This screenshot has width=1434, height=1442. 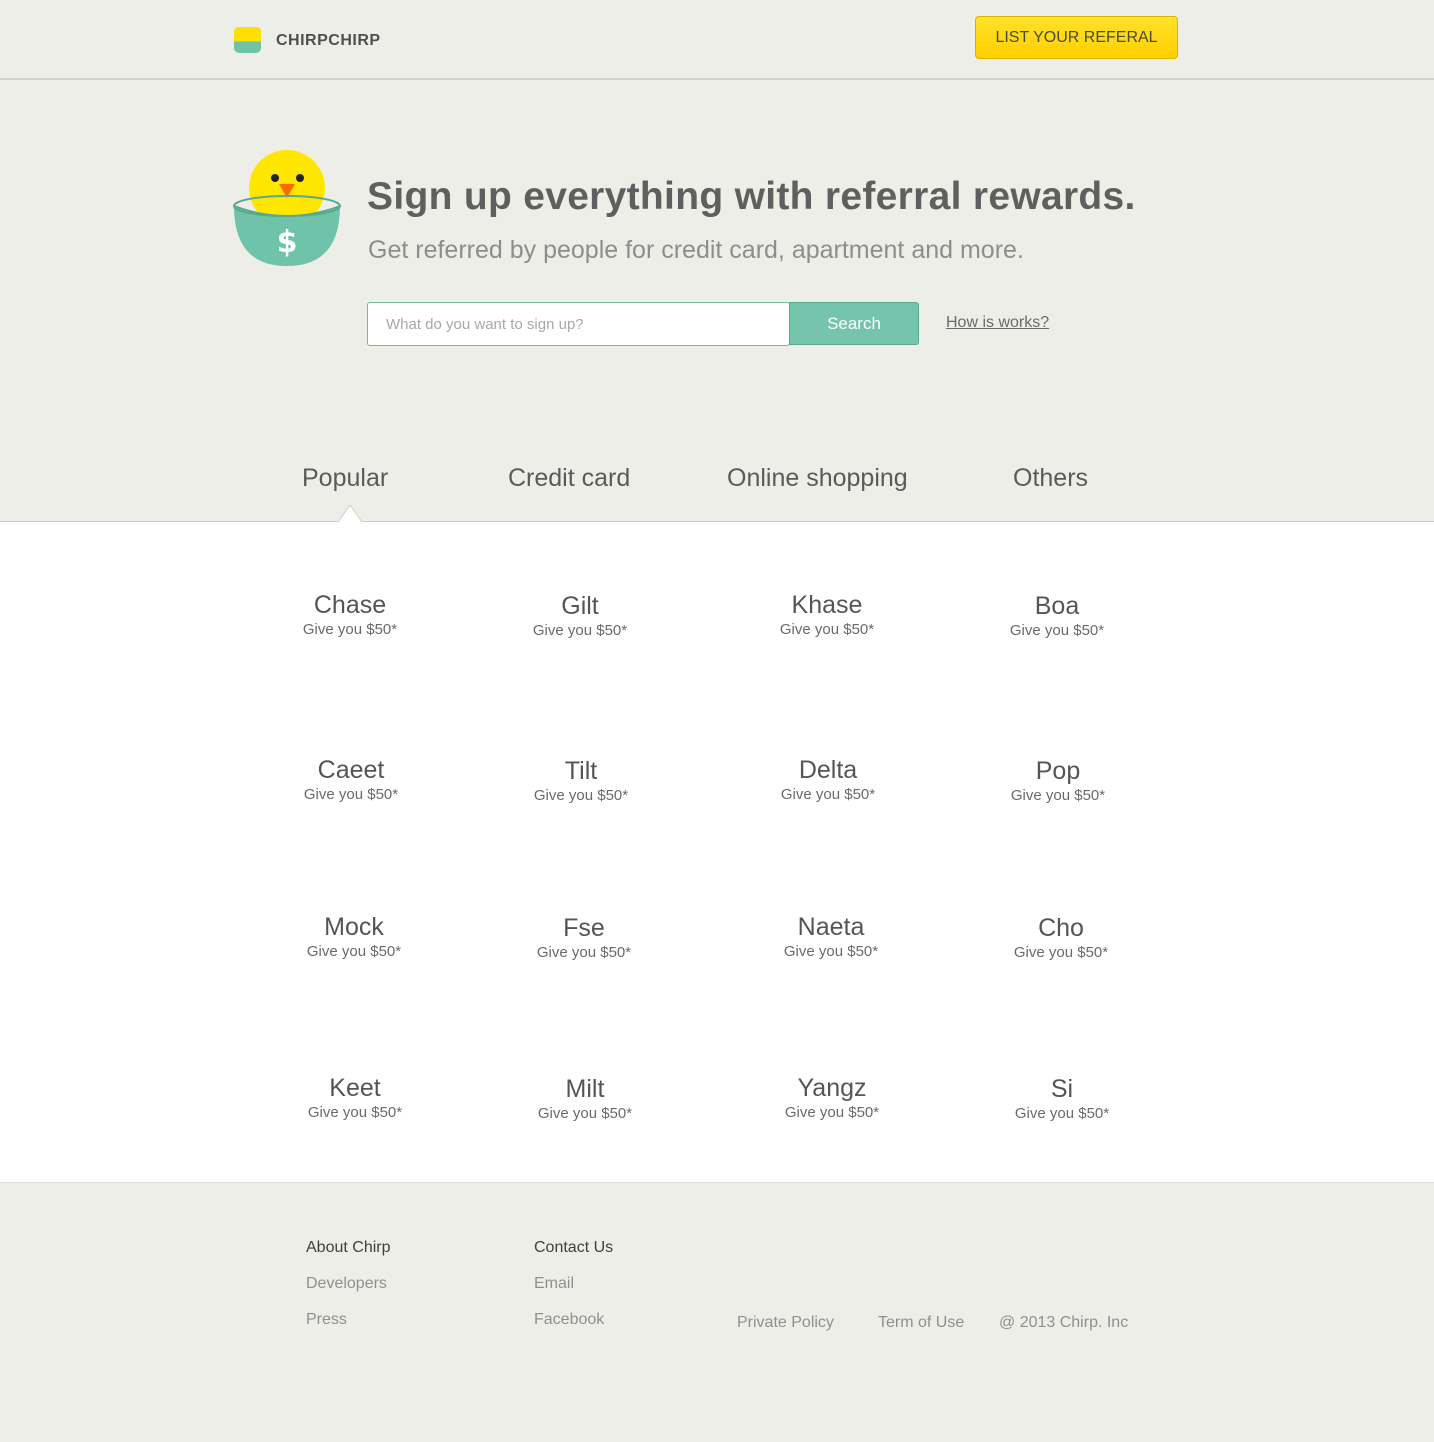 I want to click on footer-link-press: Press, so click(x=326, y=1320).